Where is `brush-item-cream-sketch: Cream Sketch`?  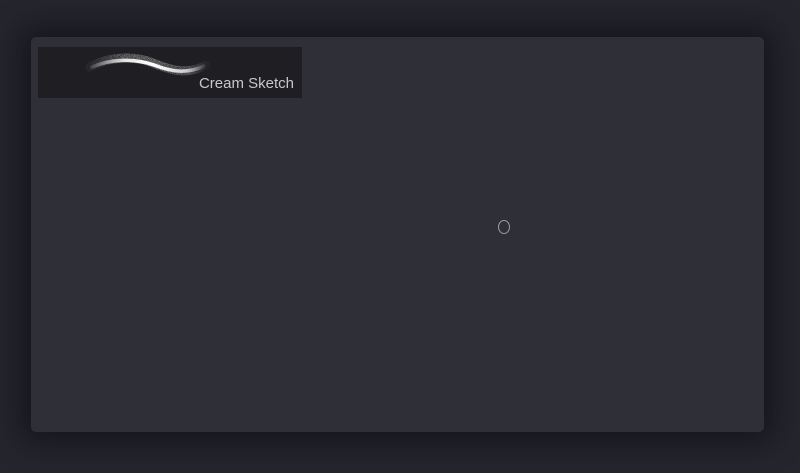
brush-item-cream-sketch: Cream Sketch is located at coordinates (170, 72).